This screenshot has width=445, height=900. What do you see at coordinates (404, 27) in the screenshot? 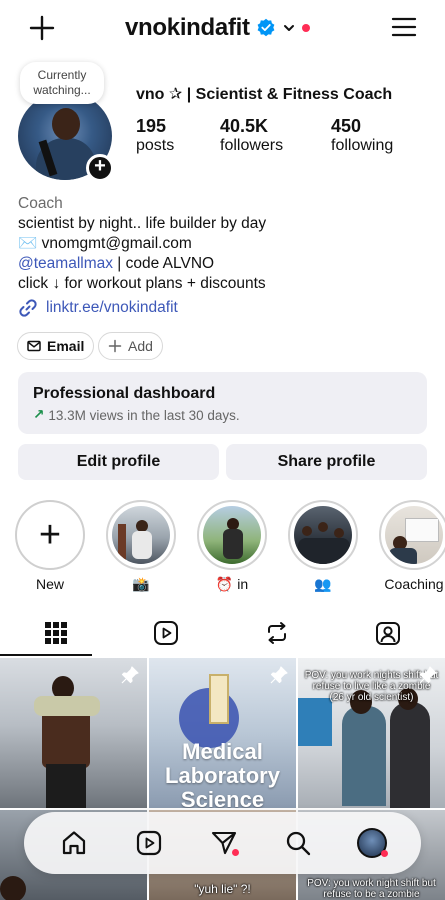
I see `hamburger-menu-icon` at bounding box center [404, 27].